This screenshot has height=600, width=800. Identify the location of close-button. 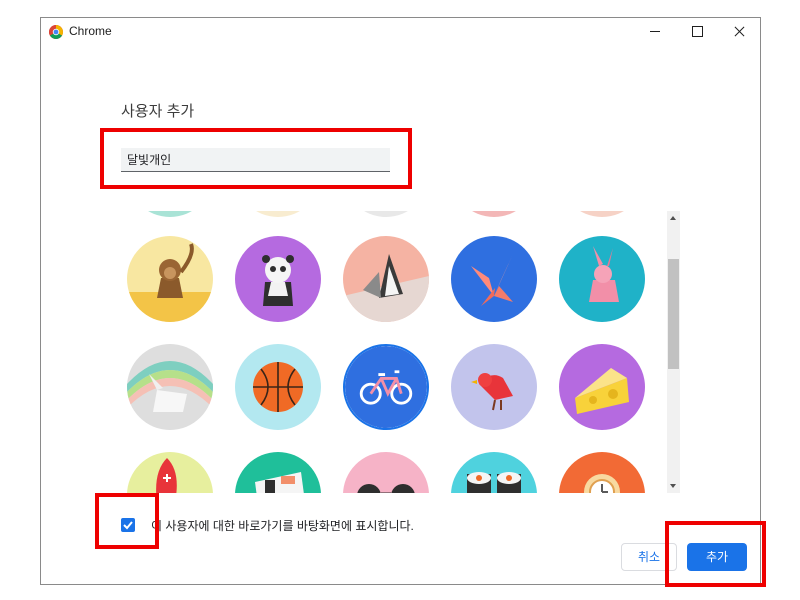
(739, 32).